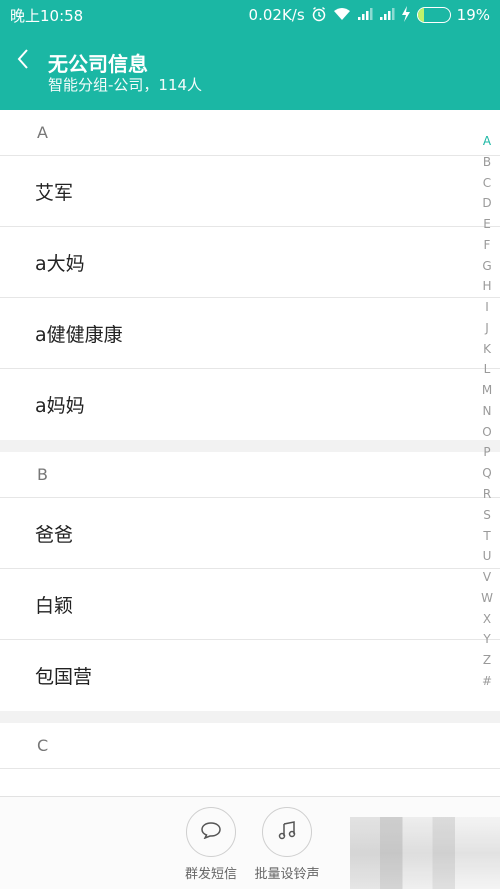 The width and height of the screenshot is (500, 889). Describe the element at coordinates (250, 604) in the screenshot. I see `contact-row: 白颖` at that location.